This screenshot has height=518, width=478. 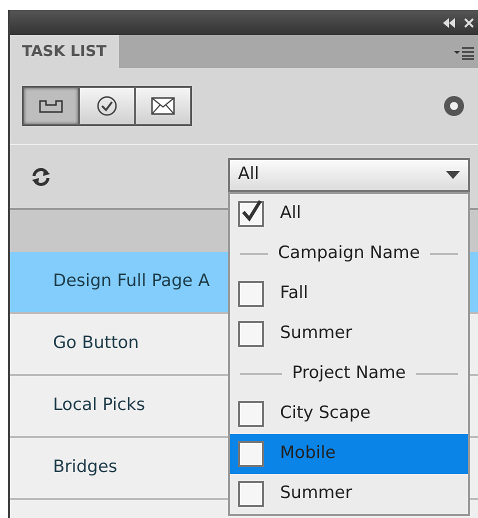 I want to click on option-label: All, so click(x=291, y=214).